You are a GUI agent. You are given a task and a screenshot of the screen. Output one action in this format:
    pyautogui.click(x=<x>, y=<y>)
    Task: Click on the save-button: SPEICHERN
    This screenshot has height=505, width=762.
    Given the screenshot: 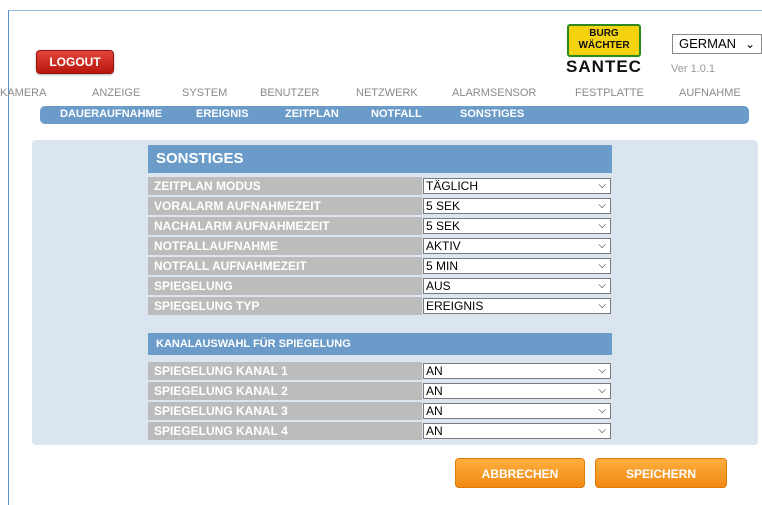 What is the action you would take?
    pyautogui.click(x=661, y=473)
    